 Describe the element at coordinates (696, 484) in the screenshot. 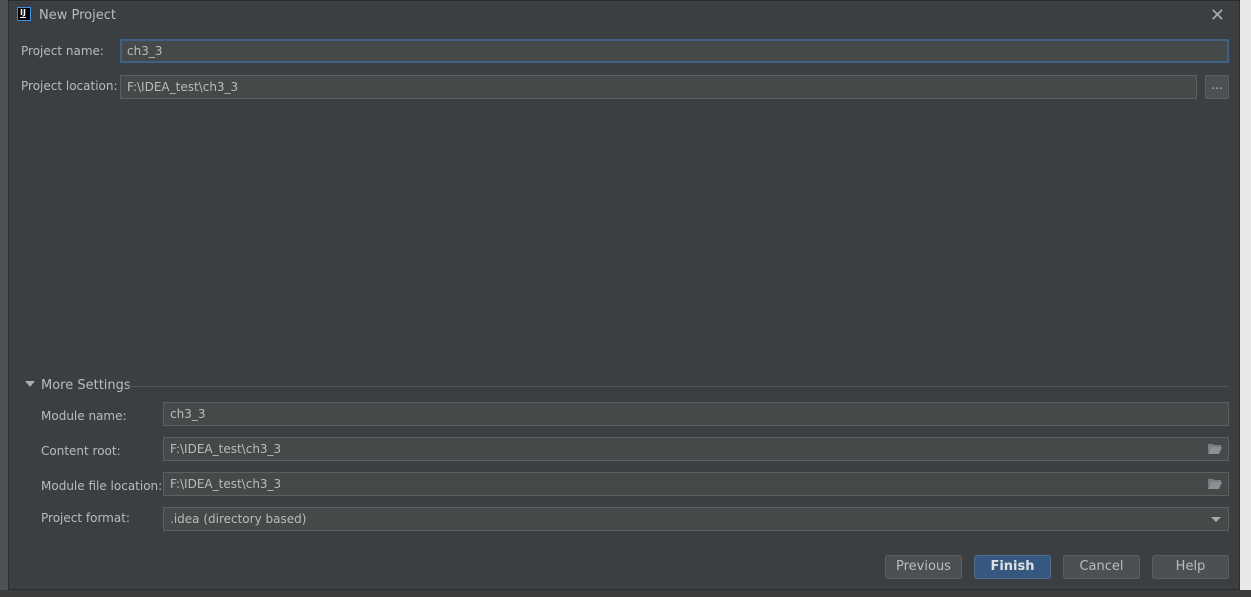

I see `module-file-location-input: F:\IDEA_test\ch3_3` at that location.